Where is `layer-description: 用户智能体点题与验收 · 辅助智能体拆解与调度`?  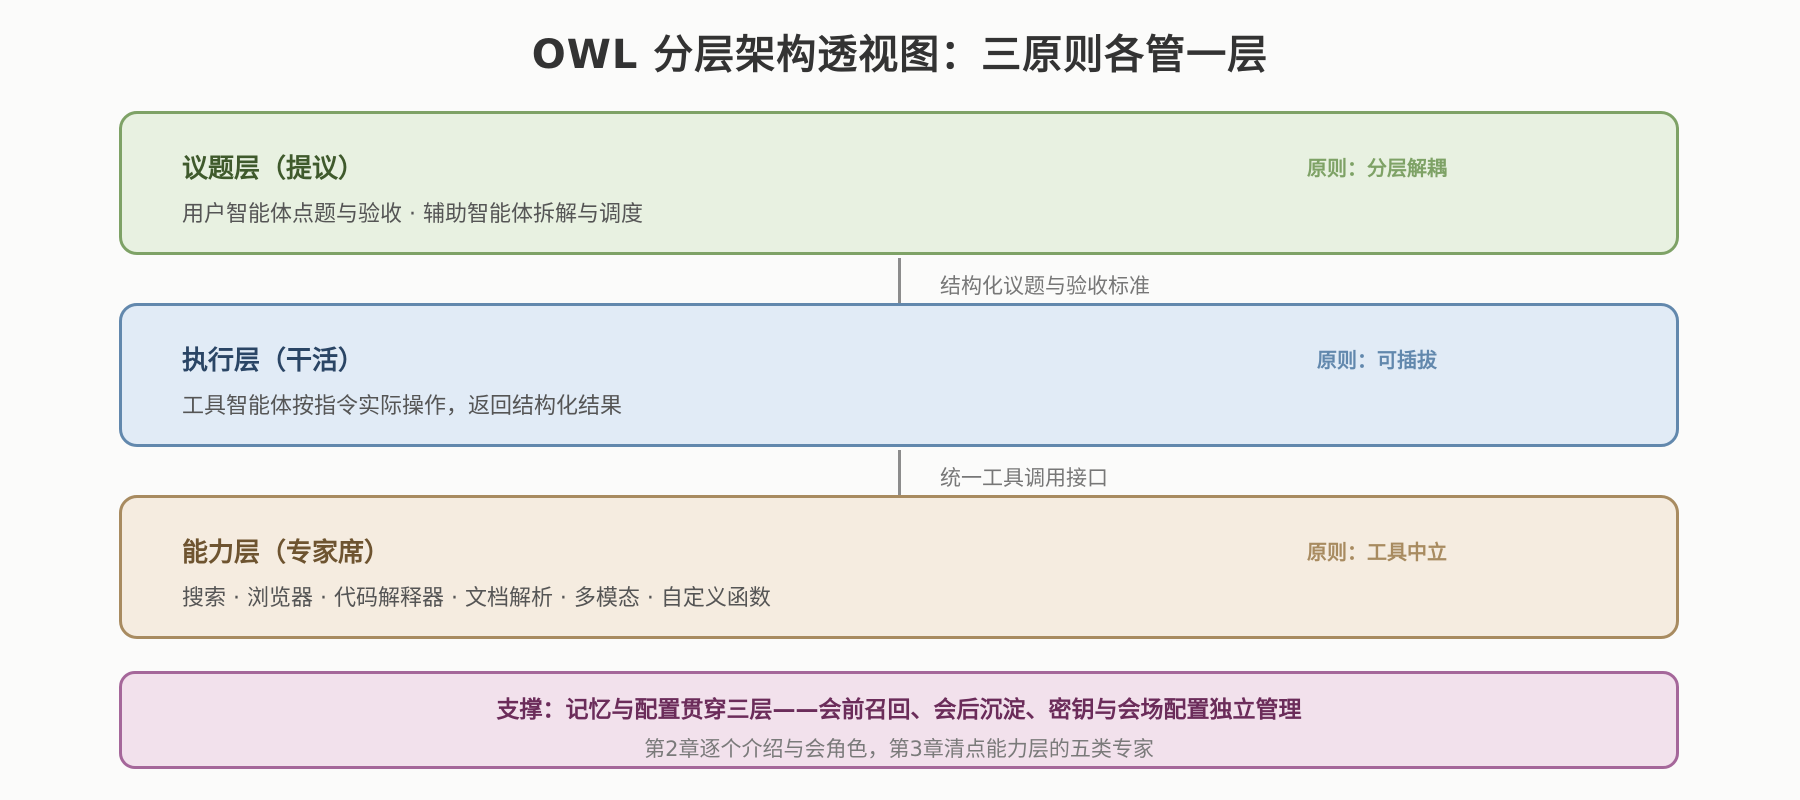 layer-description: 用户智能体点题与验收 · 辅助智能体拆解与调度 is located at coordinates (412, 214).